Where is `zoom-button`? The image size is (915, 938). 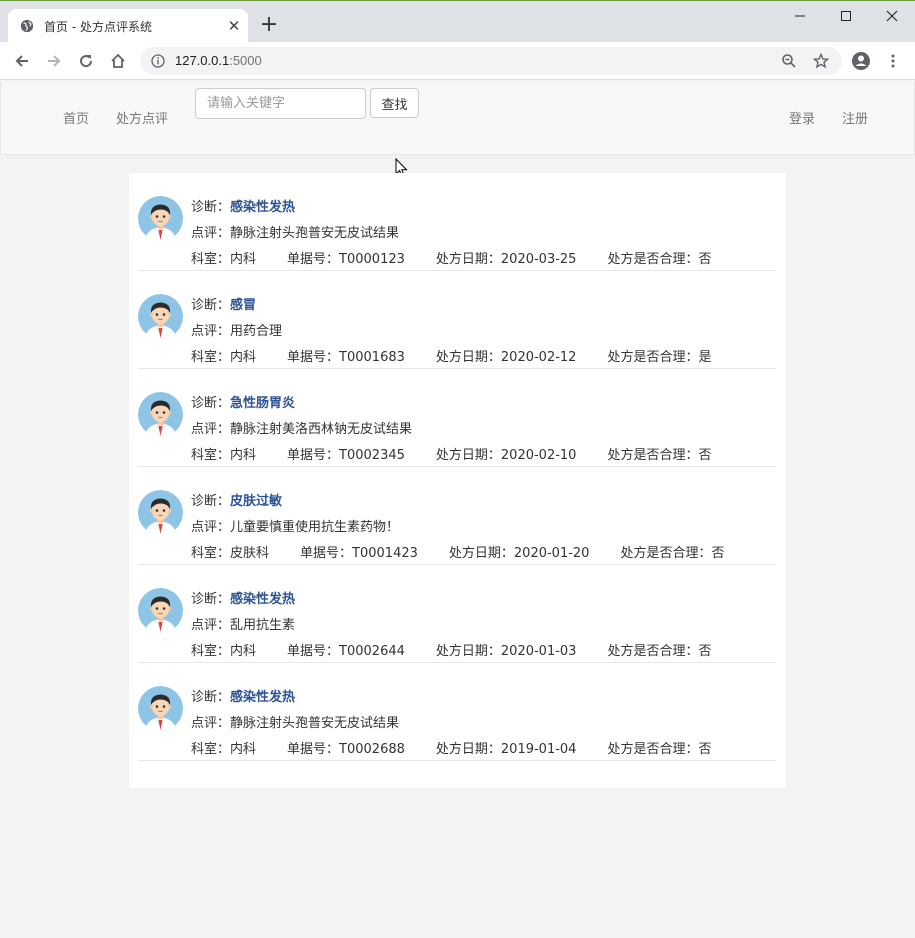 zoom-button is located at coordinates (789, 61).